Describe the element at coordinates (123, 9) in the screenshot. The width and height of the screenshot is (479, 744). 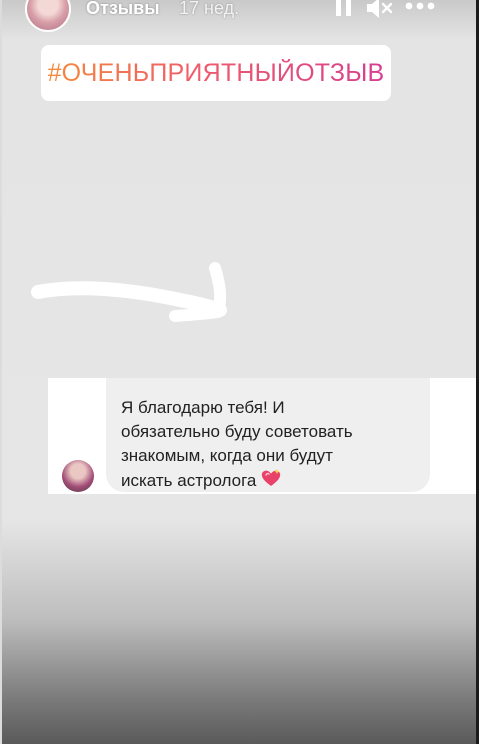
I see `story-title: Отзывы` at that location.